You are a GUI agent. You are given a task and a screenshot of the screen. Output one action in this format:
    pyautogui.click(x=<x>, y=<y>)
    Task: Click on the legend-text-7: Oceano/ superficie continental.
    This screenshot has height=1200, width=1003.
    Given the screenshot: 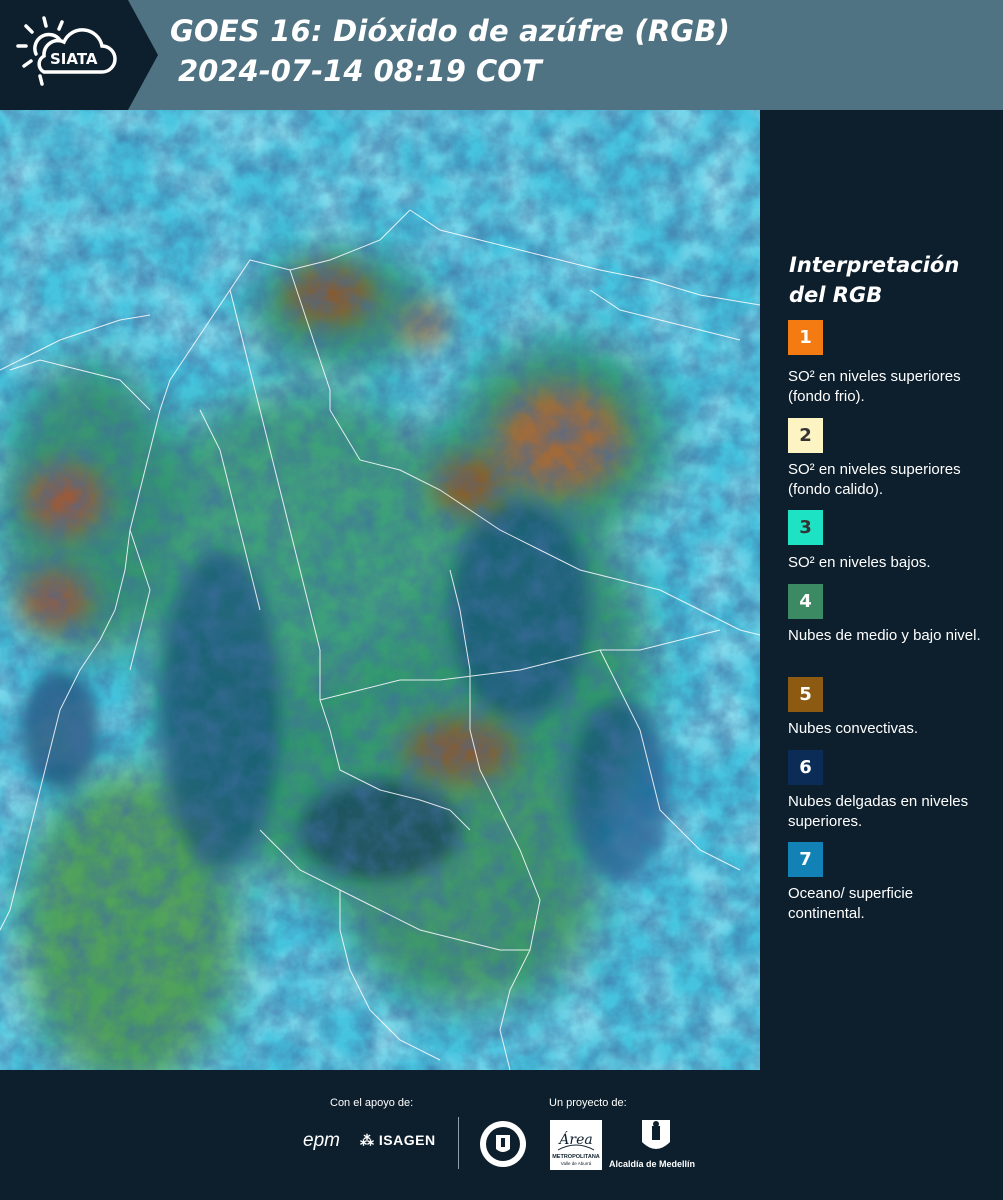 What is the action you would take?
    pyautogui.click(x=851, y=903)
    